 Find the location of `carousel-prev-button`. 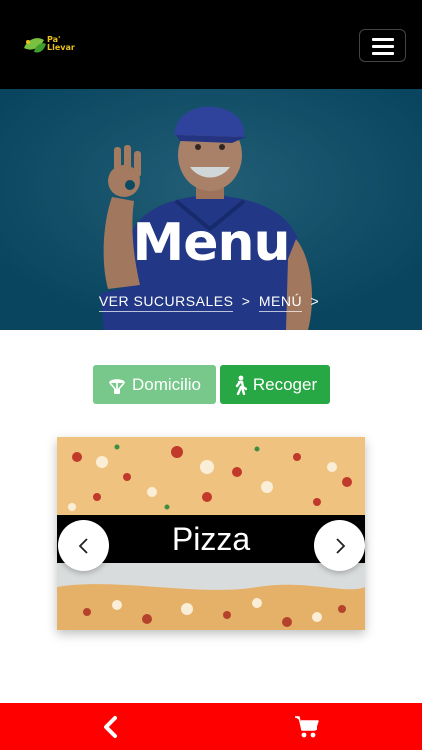

carousel-prev-button is located at coordinates (83, 545).